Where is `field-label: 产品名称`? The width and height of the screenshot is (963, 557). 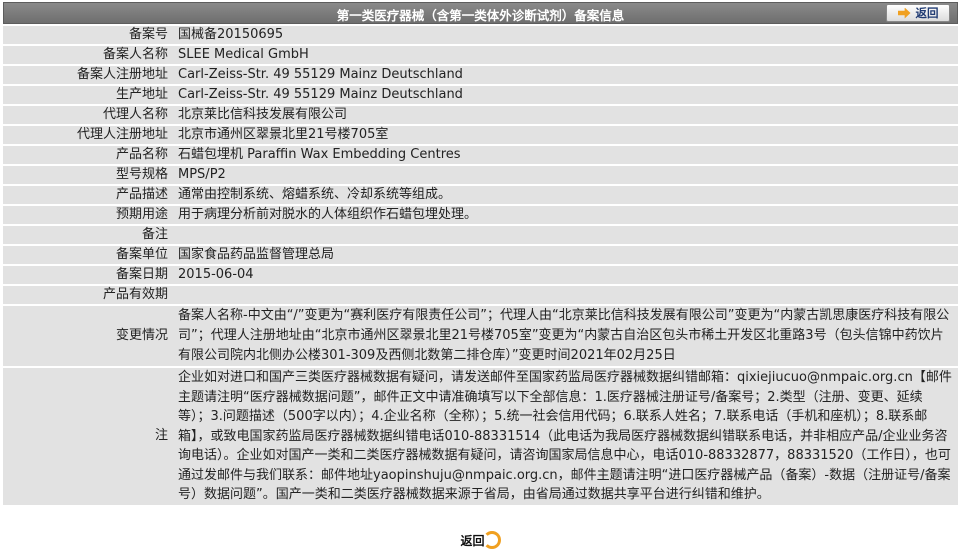 field-label: 产品名称 is located at coordinates (87, 155).